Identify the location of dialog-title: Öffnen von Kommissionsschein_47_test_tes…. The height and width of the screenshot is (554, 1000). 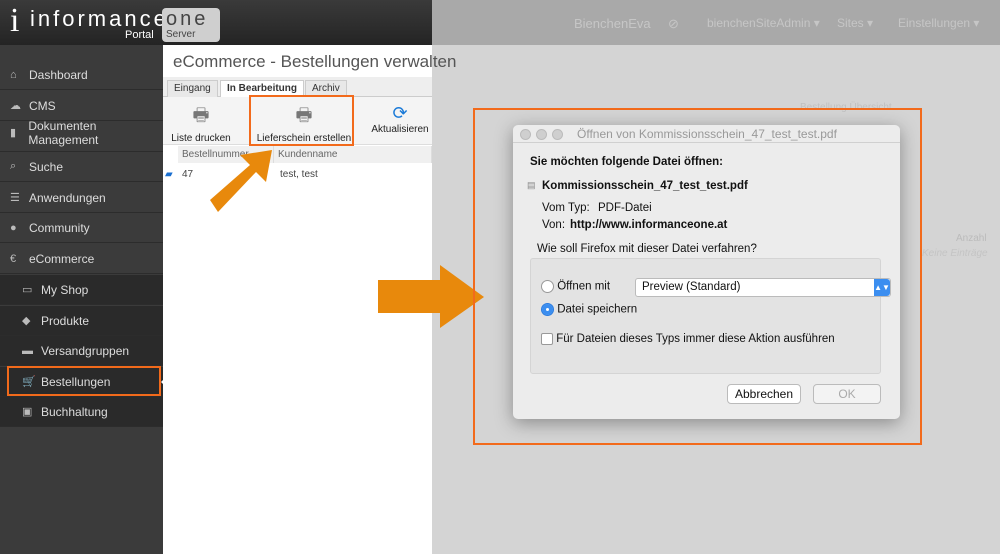
(707, 134).